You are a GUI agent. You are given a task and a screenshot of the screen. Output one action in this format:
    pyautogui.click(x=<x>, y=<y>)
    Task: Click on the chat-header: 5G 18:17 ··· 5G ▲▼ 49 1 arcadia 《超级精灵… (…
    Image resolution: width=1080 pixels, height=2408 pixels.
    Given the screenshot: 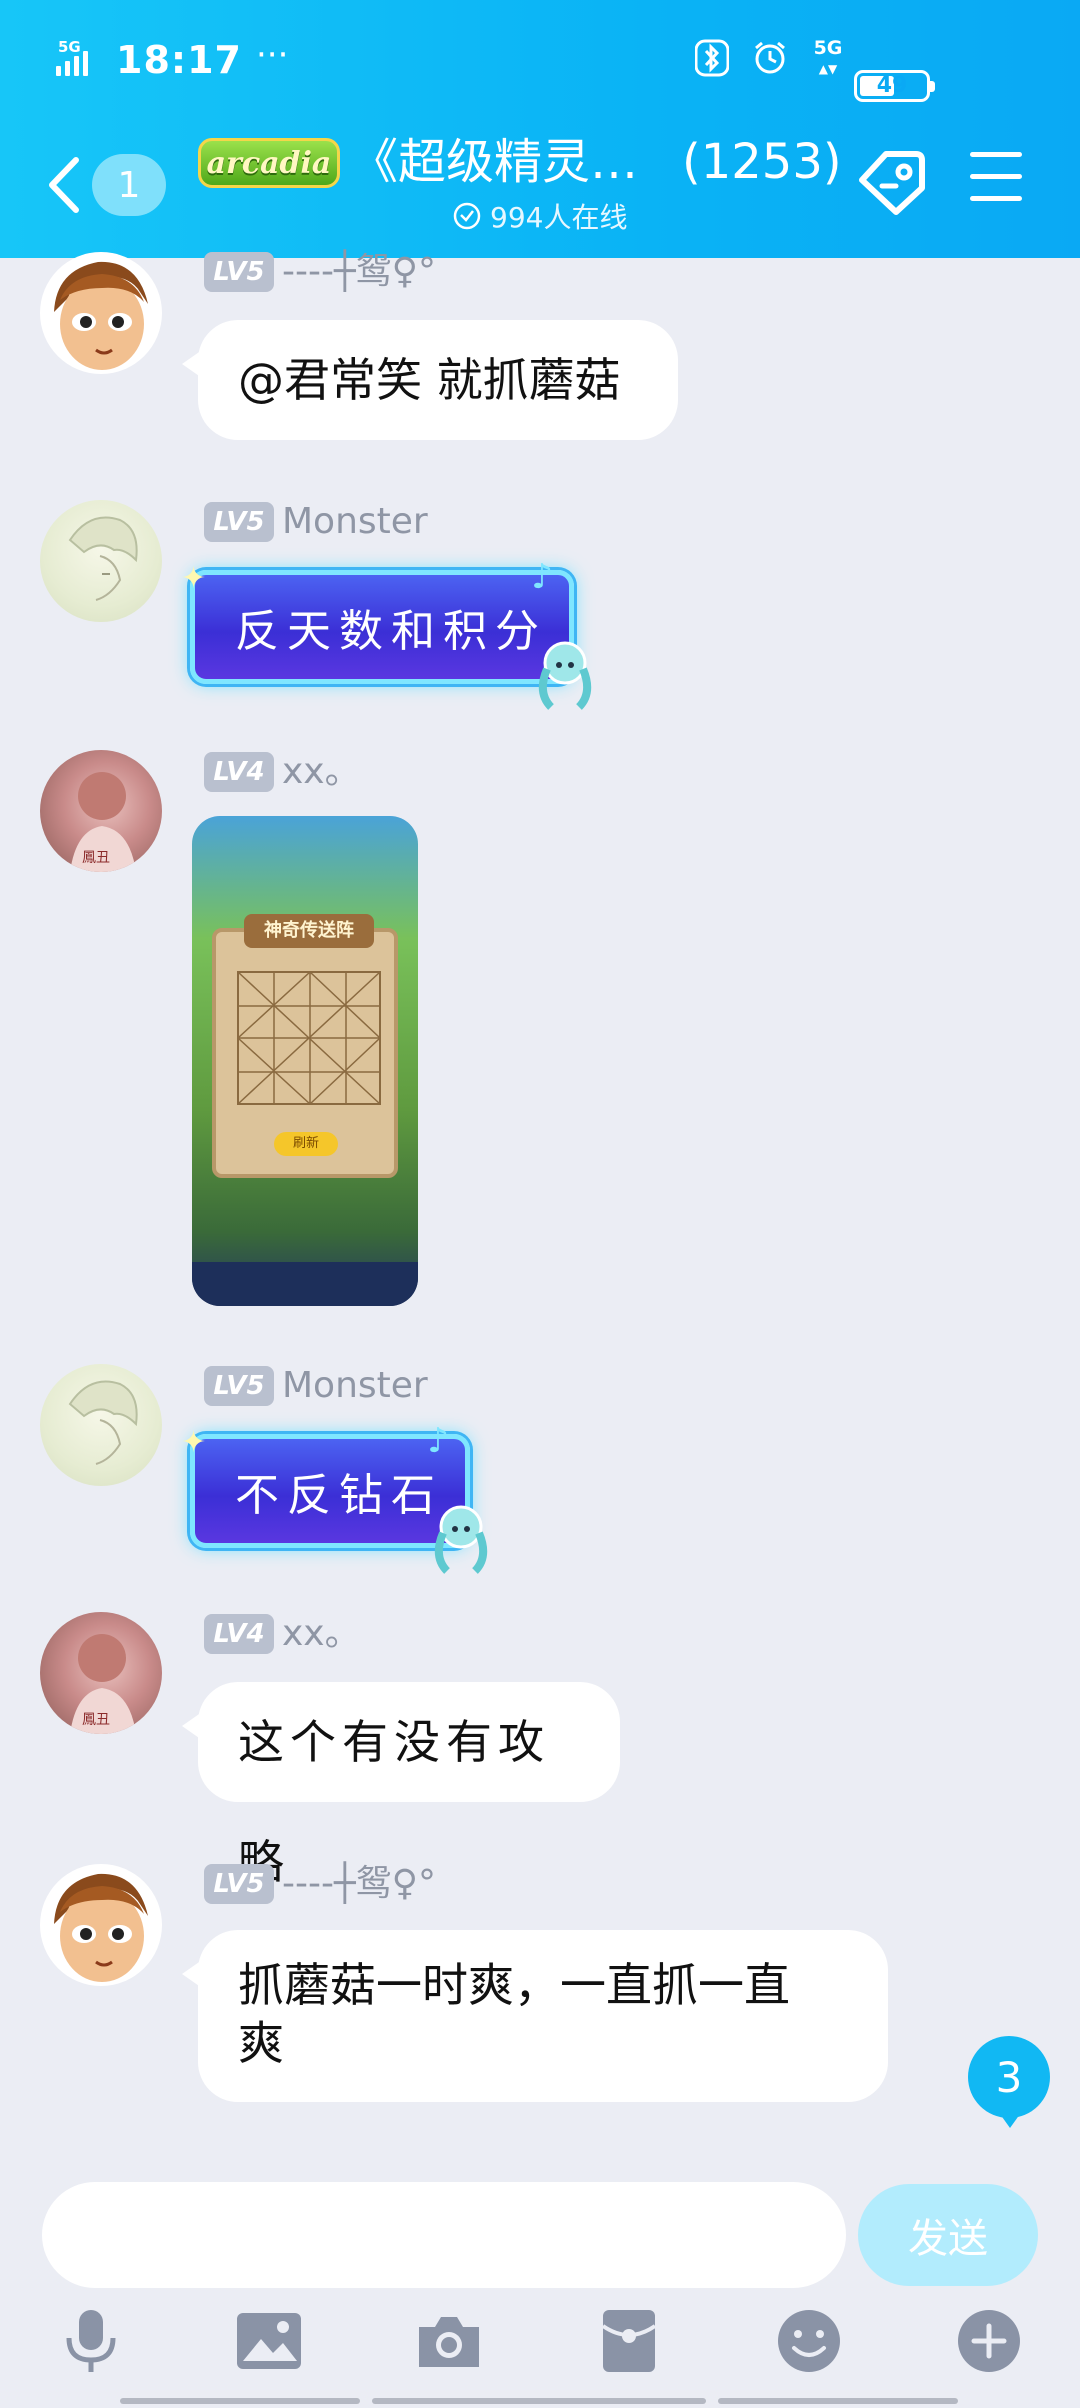 What is the action you would take?
    pyautogui.click(x=540, y=129)
    